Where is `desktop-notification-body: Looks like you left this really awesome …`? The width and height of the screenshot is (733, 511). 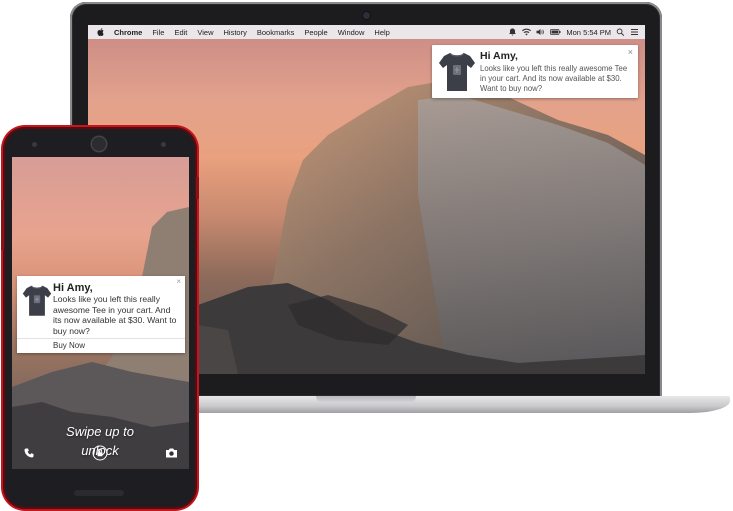
desktop-notification-body: Looks like you left this really awesome … is located at coordinates (554, 79).